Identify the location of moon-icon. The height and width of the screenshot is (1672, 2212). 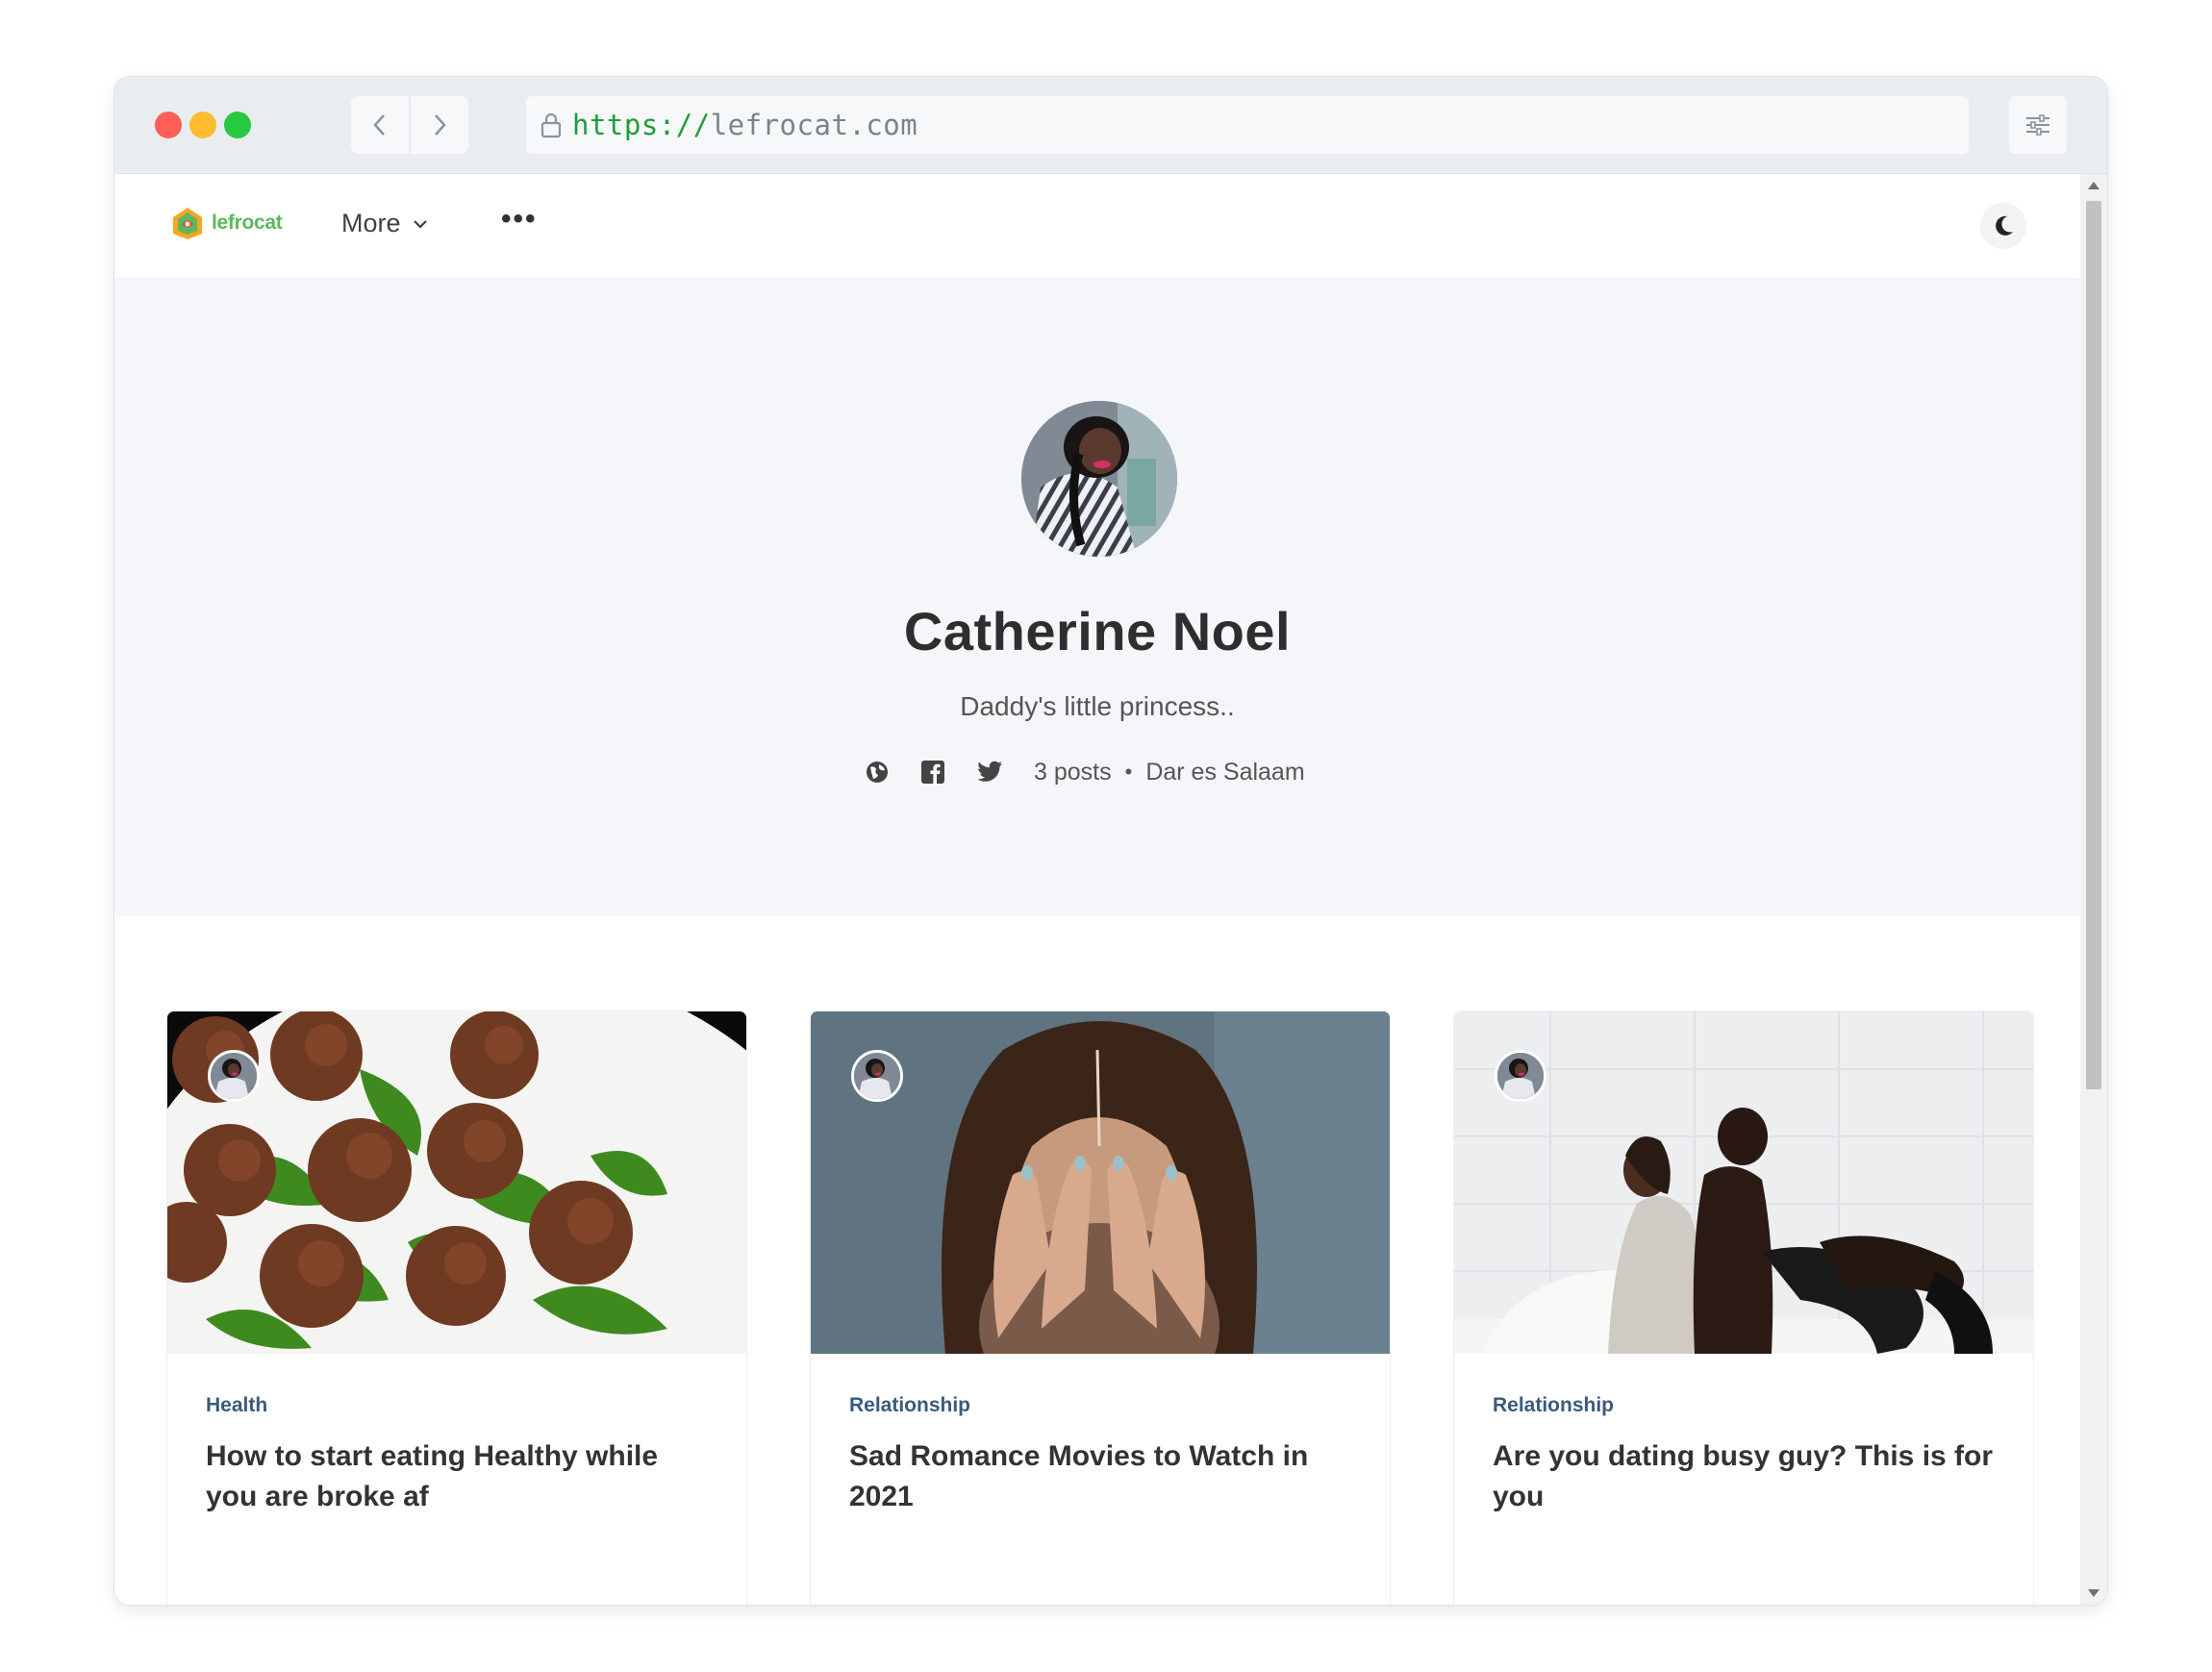
(2004, 225).